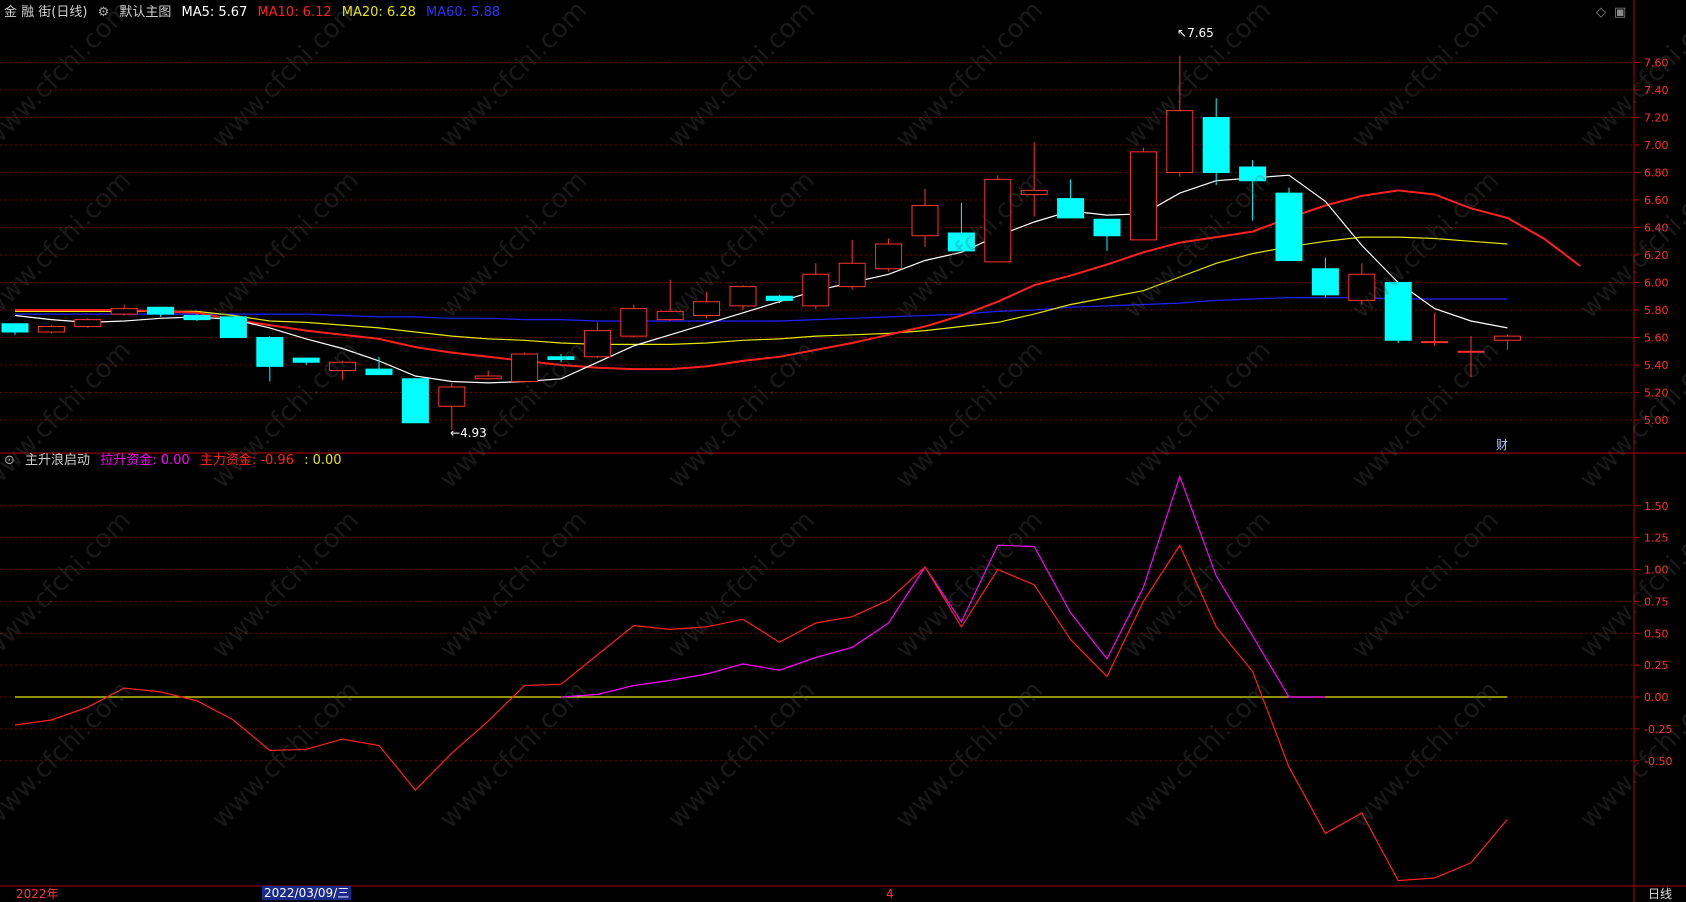 The height and width of the screenshot is (902, 1686). What do you see at coordinates (307, 893) in the screenshot?
I see `cursor-date: 2022/03/09/三` at bounding box center [307, 893].